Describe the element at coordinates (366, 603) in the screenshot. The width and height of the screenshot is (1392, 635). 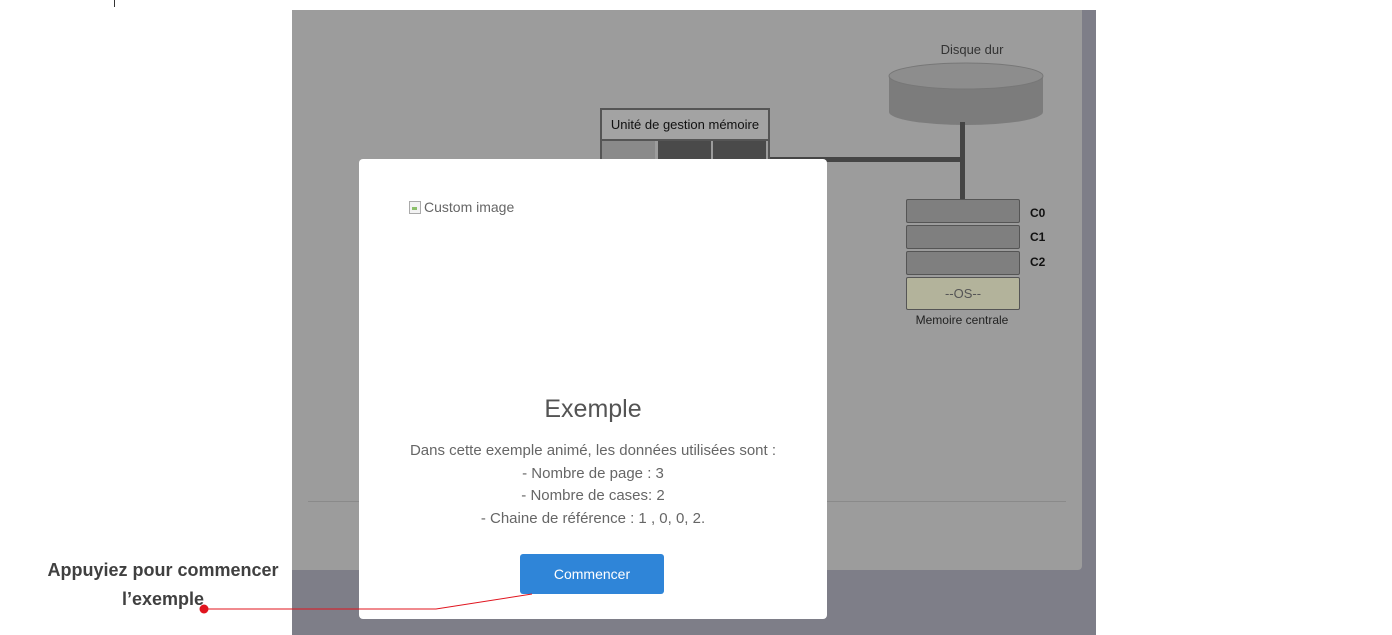
I see `annotation-pointer` at that location.